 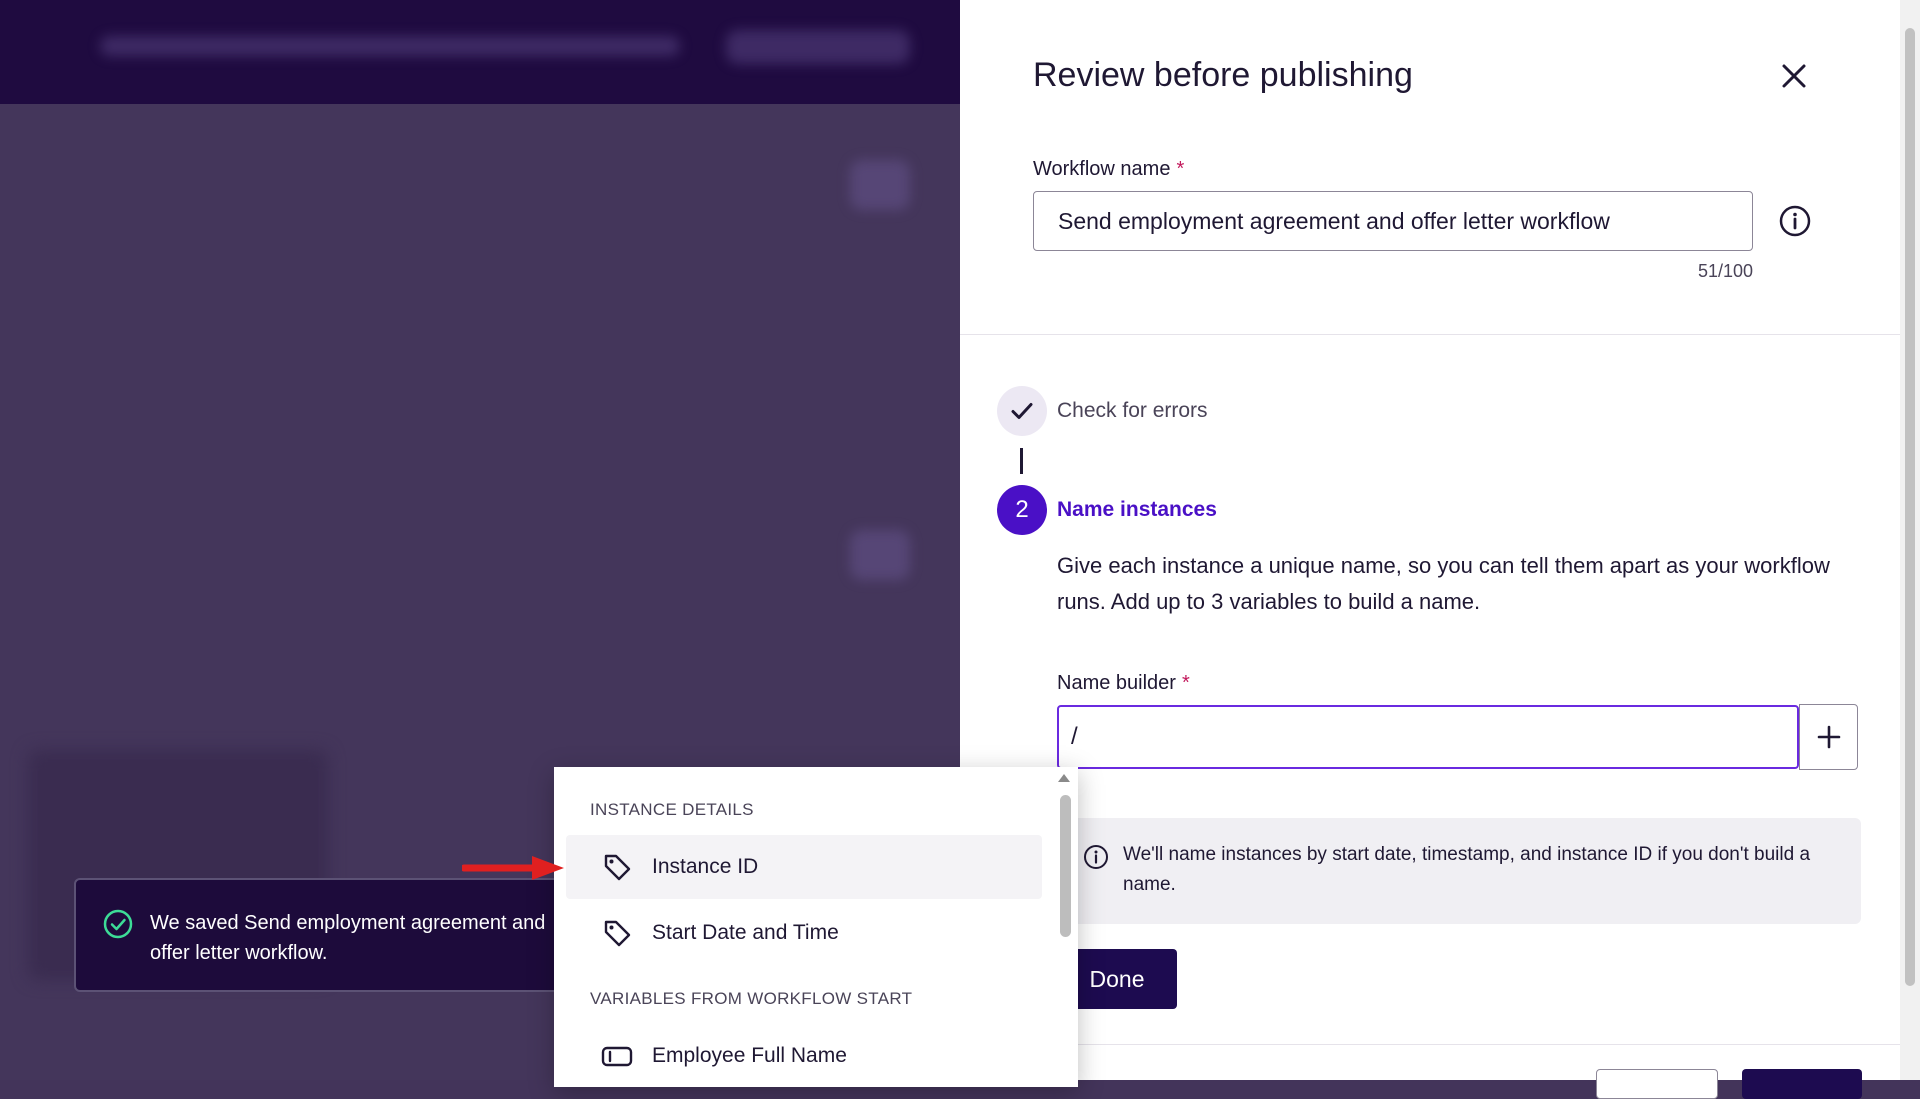 I want to click on step-complete-indicator, so click(x=1022, y=411).